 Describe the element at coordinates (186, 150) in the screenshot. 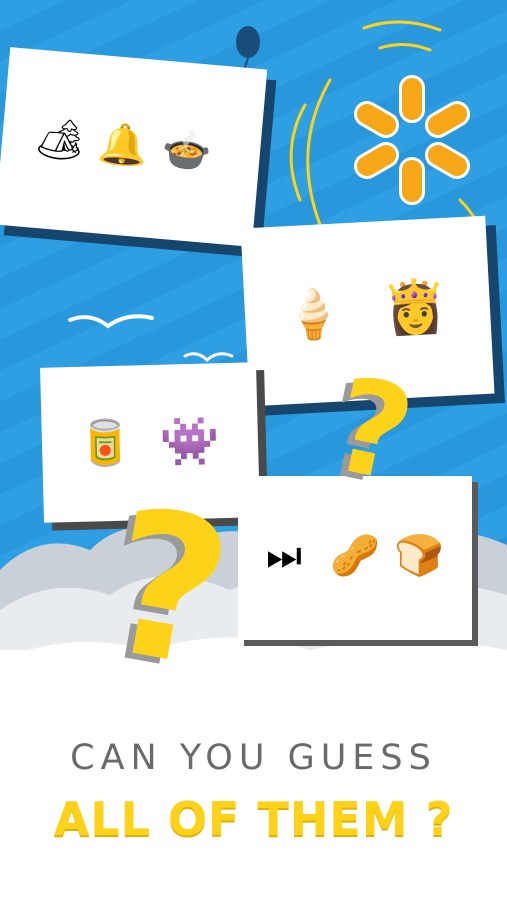

I see `stew-pot-icon: 🍲` at that location.